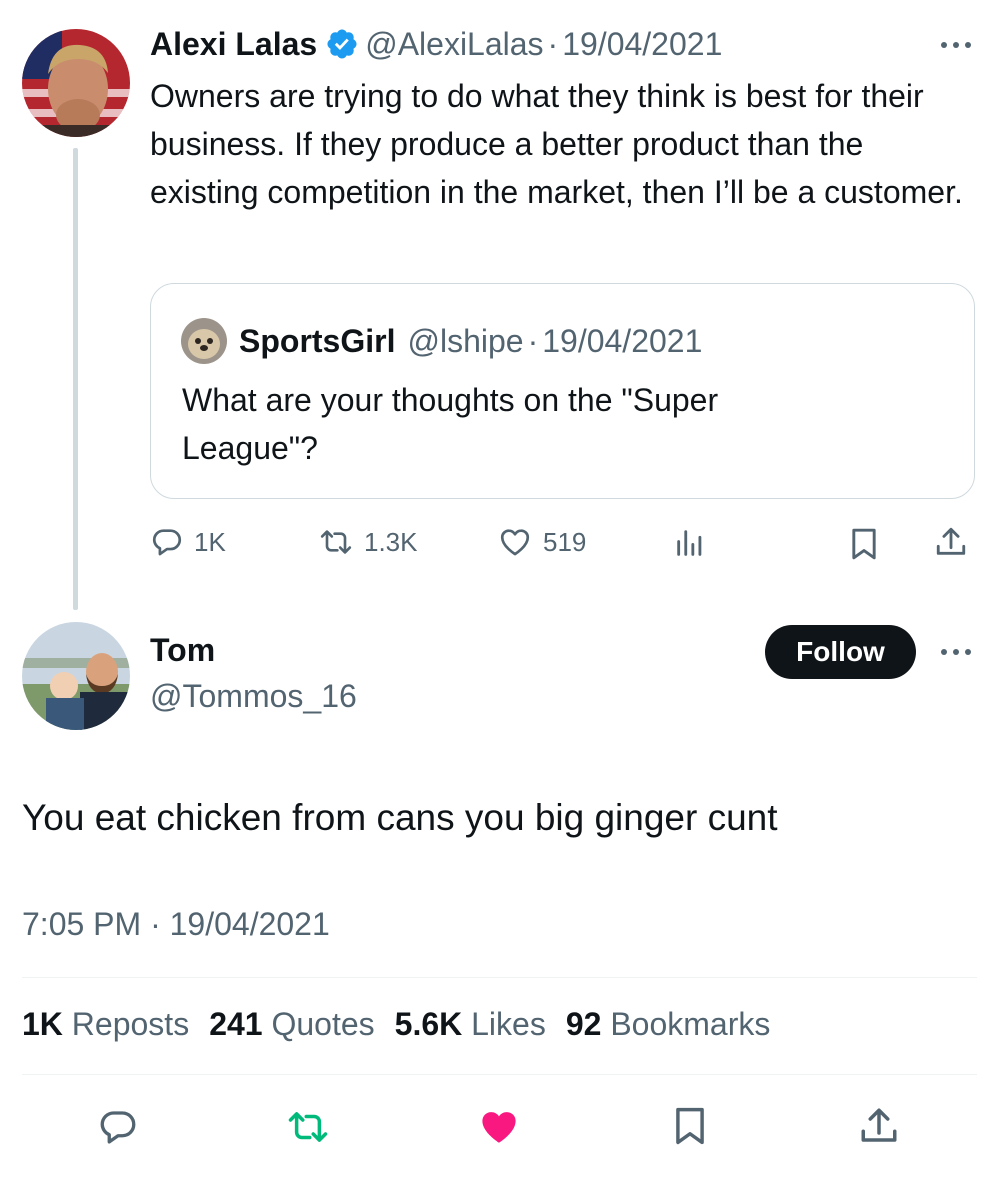 The height and width of the screenshot is (1200, 998). Describe the element at coordinates (210, 541) in the screenshot. I see `reply-count: 1K` at that location.